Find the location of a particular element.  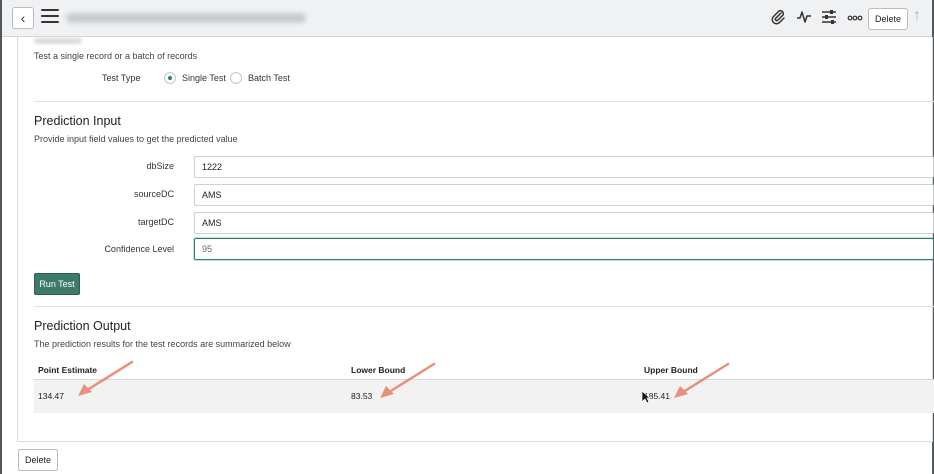

column-header-upper-bound: Upper Bound is located at coordinates (671, 370).